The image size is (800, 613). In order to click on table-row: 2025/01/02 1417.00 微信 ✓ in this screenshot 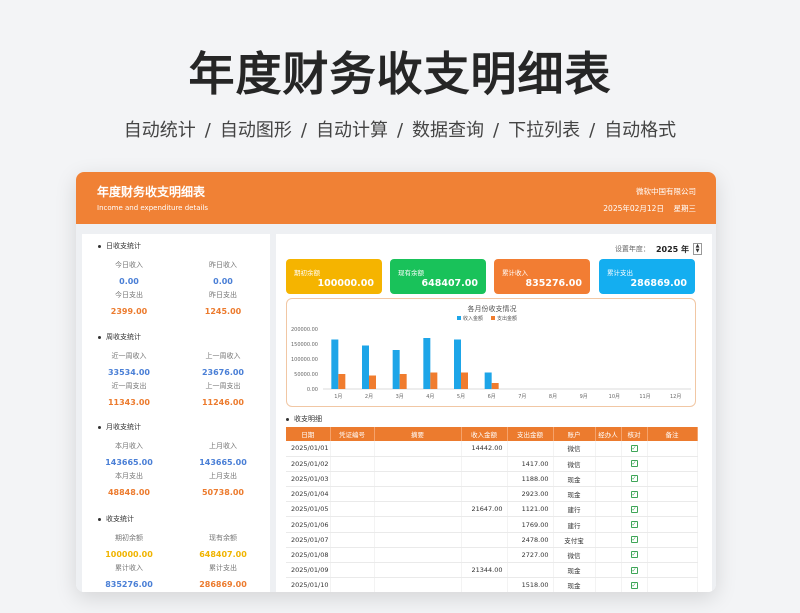, I will do `click(492, 464)`.